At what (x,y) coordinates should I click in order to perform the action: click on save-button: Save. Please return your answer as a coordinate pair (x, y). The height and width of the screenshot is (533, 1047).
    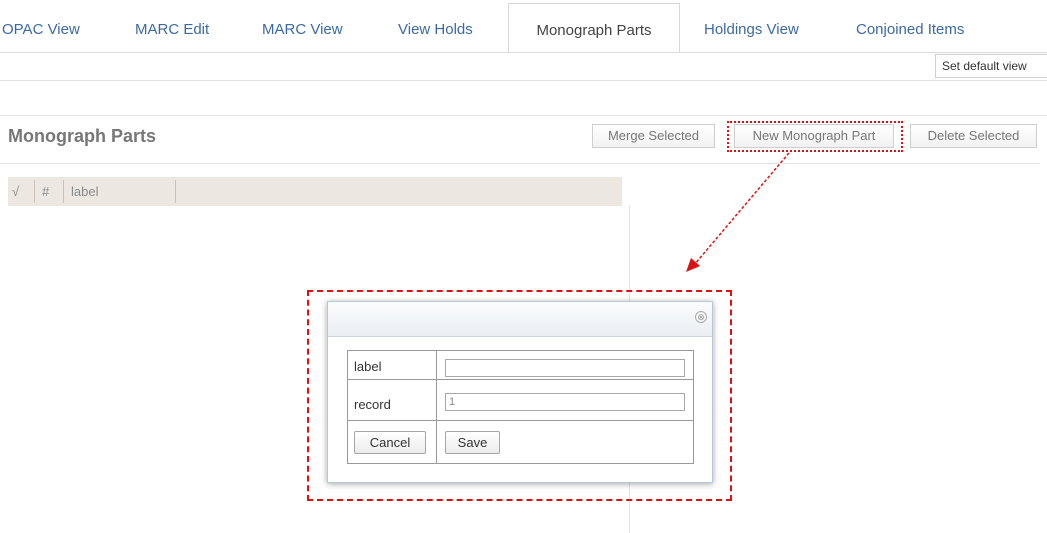
    Looking at the image, I should click on (472, 442).